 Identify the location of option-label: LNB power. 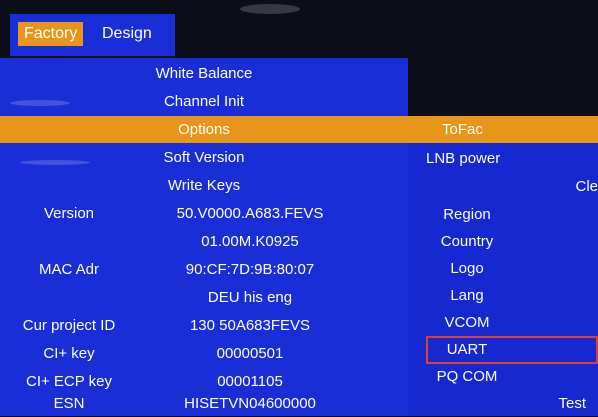
(463, 158).